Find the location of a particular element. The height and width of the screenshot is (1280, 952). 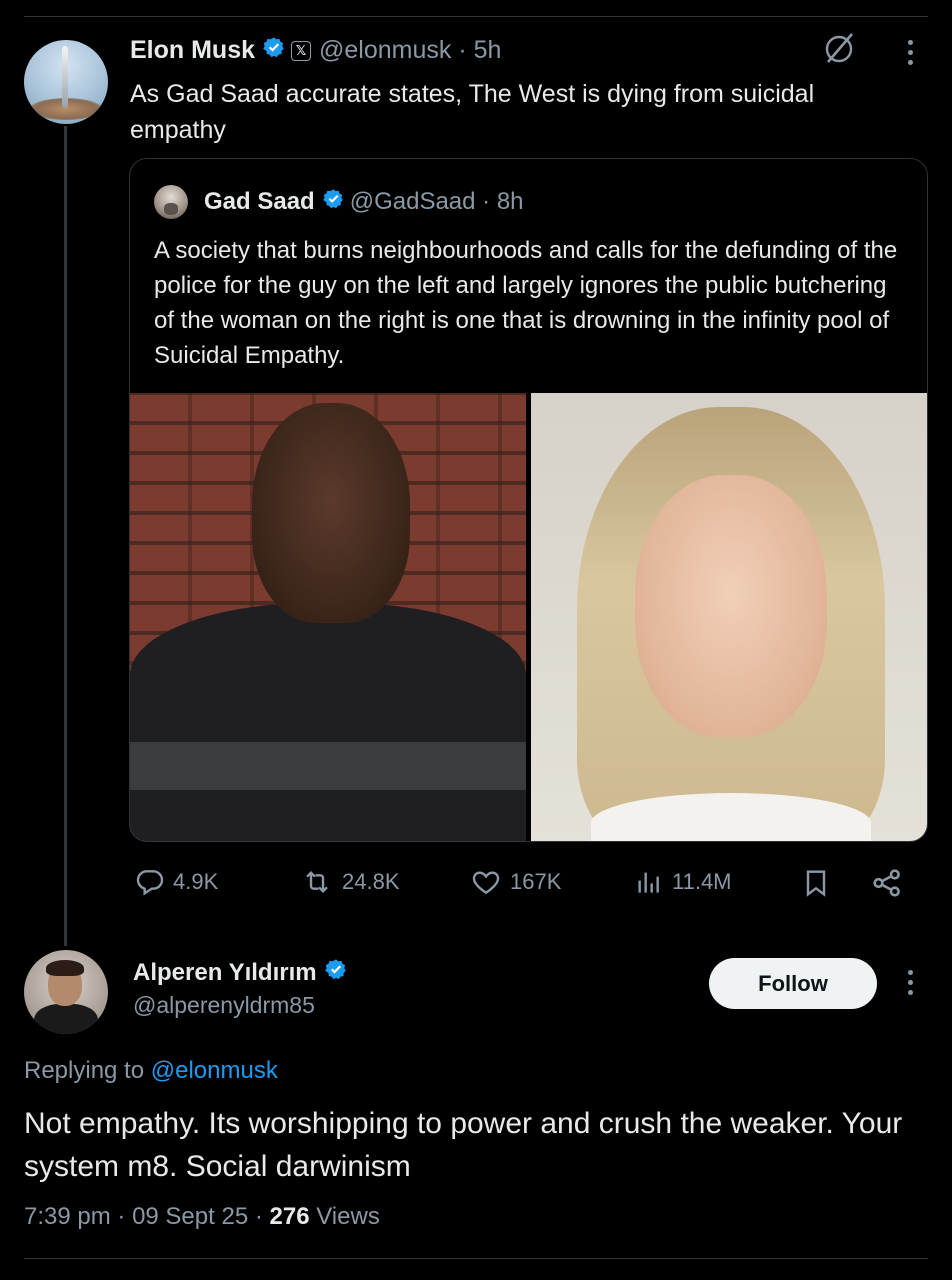

reply-count: 4.9K is located at coordinates (196, 881).